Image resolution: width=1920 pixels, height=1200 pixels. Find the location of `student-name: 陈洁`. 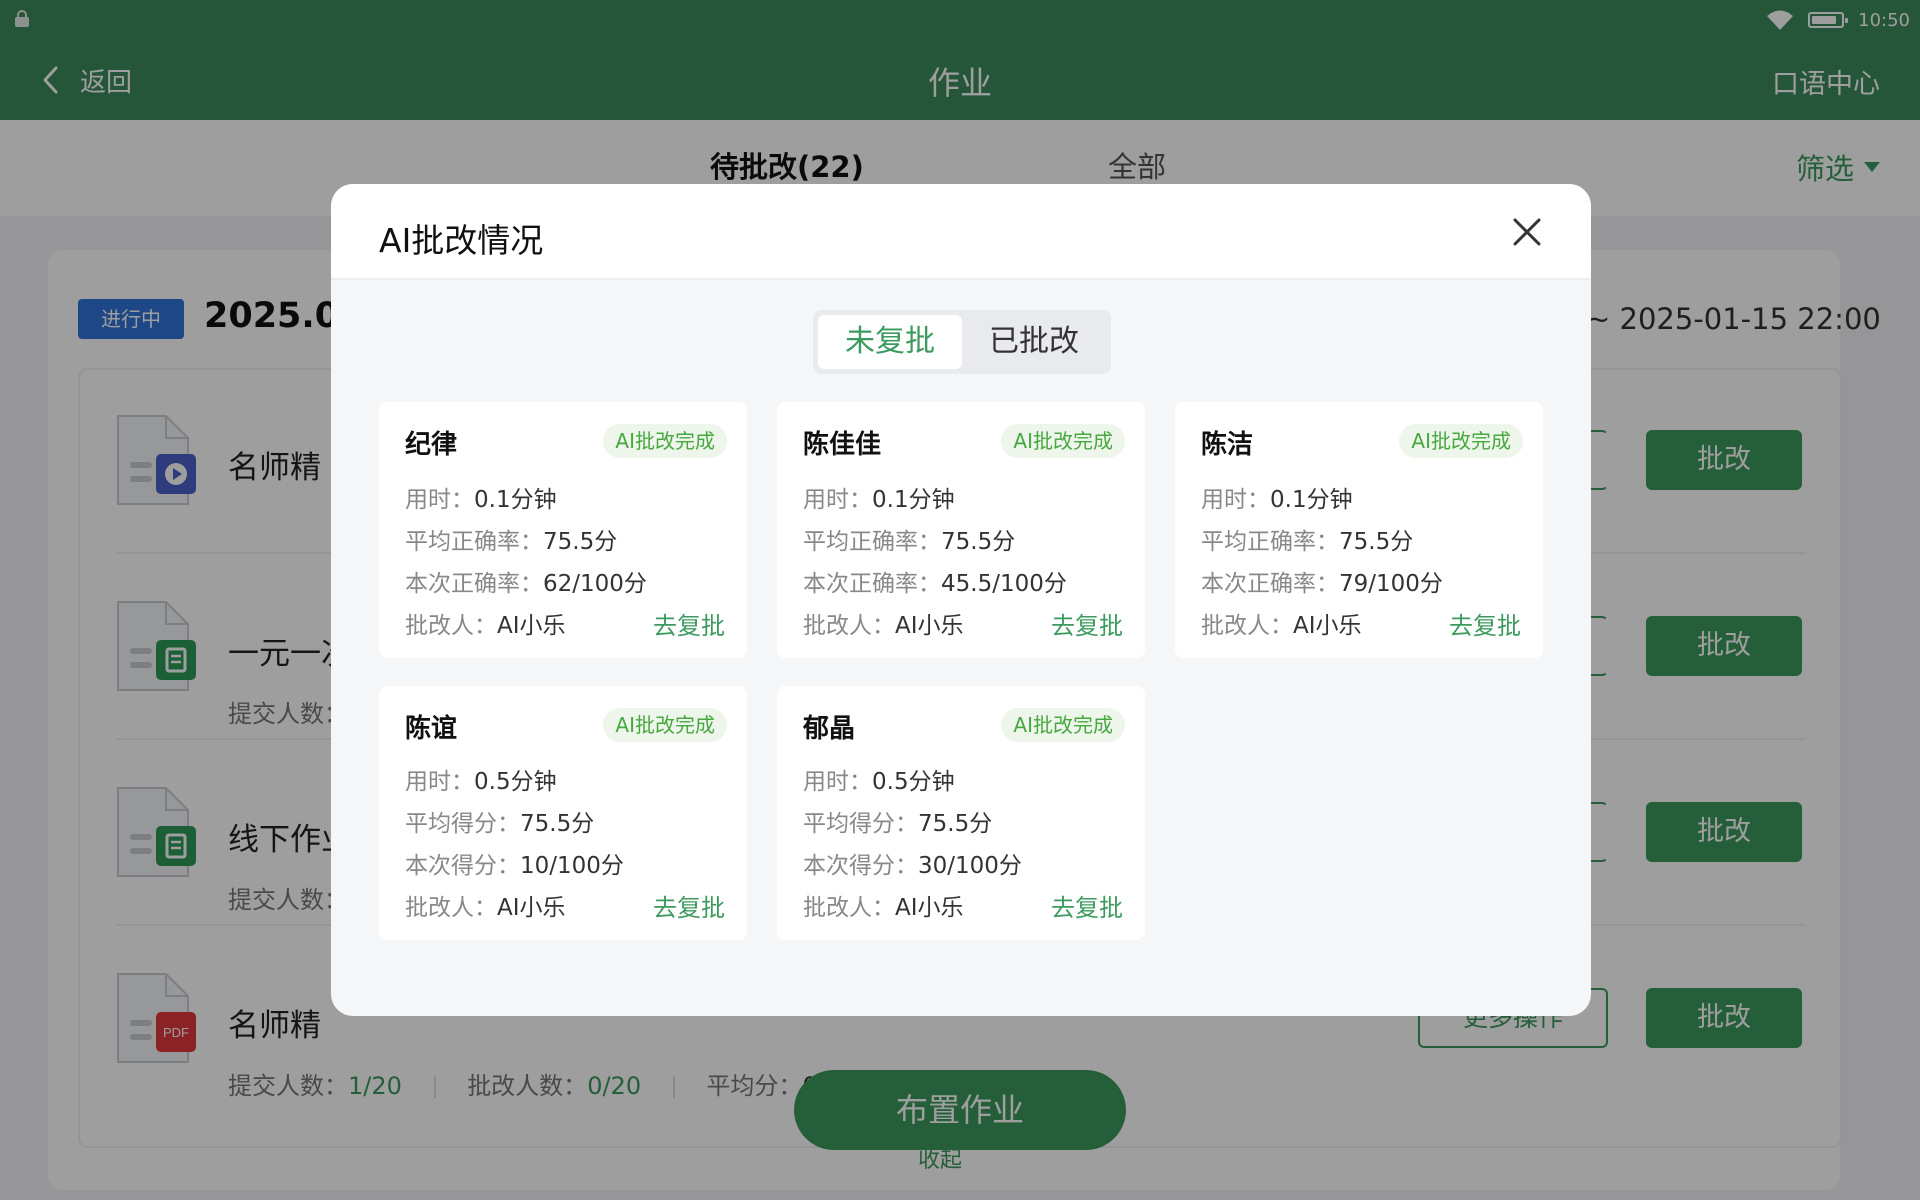

student-name: 陈洁 is located at coordinates (1227, 445).